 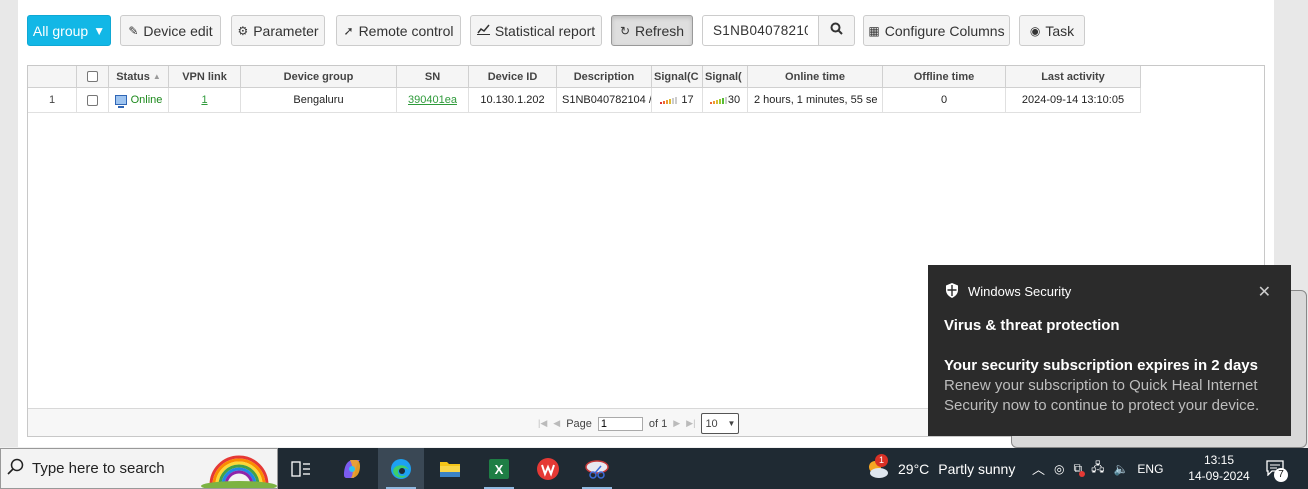 What do you see at coordinates (348, 30) in the screenshot?
I see `send-icon: ➚` at bounding box center [348, 30].